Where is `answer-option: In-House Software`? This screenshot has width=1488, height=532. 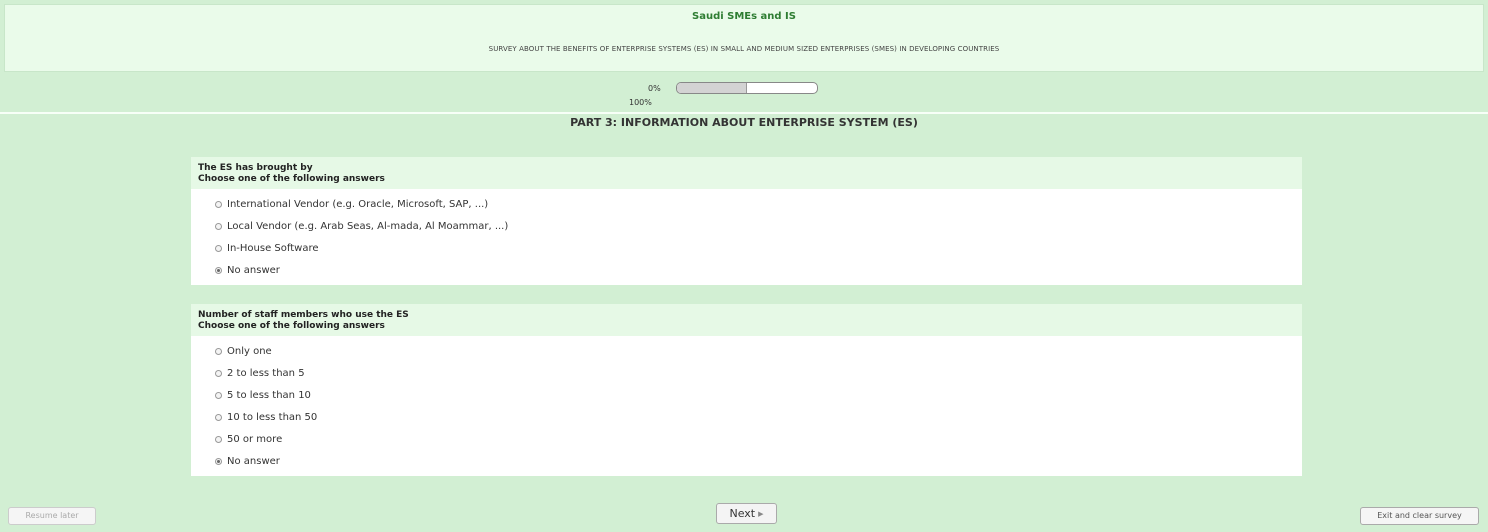 answer-option: In-House Software is located at coordinates (758, 248).